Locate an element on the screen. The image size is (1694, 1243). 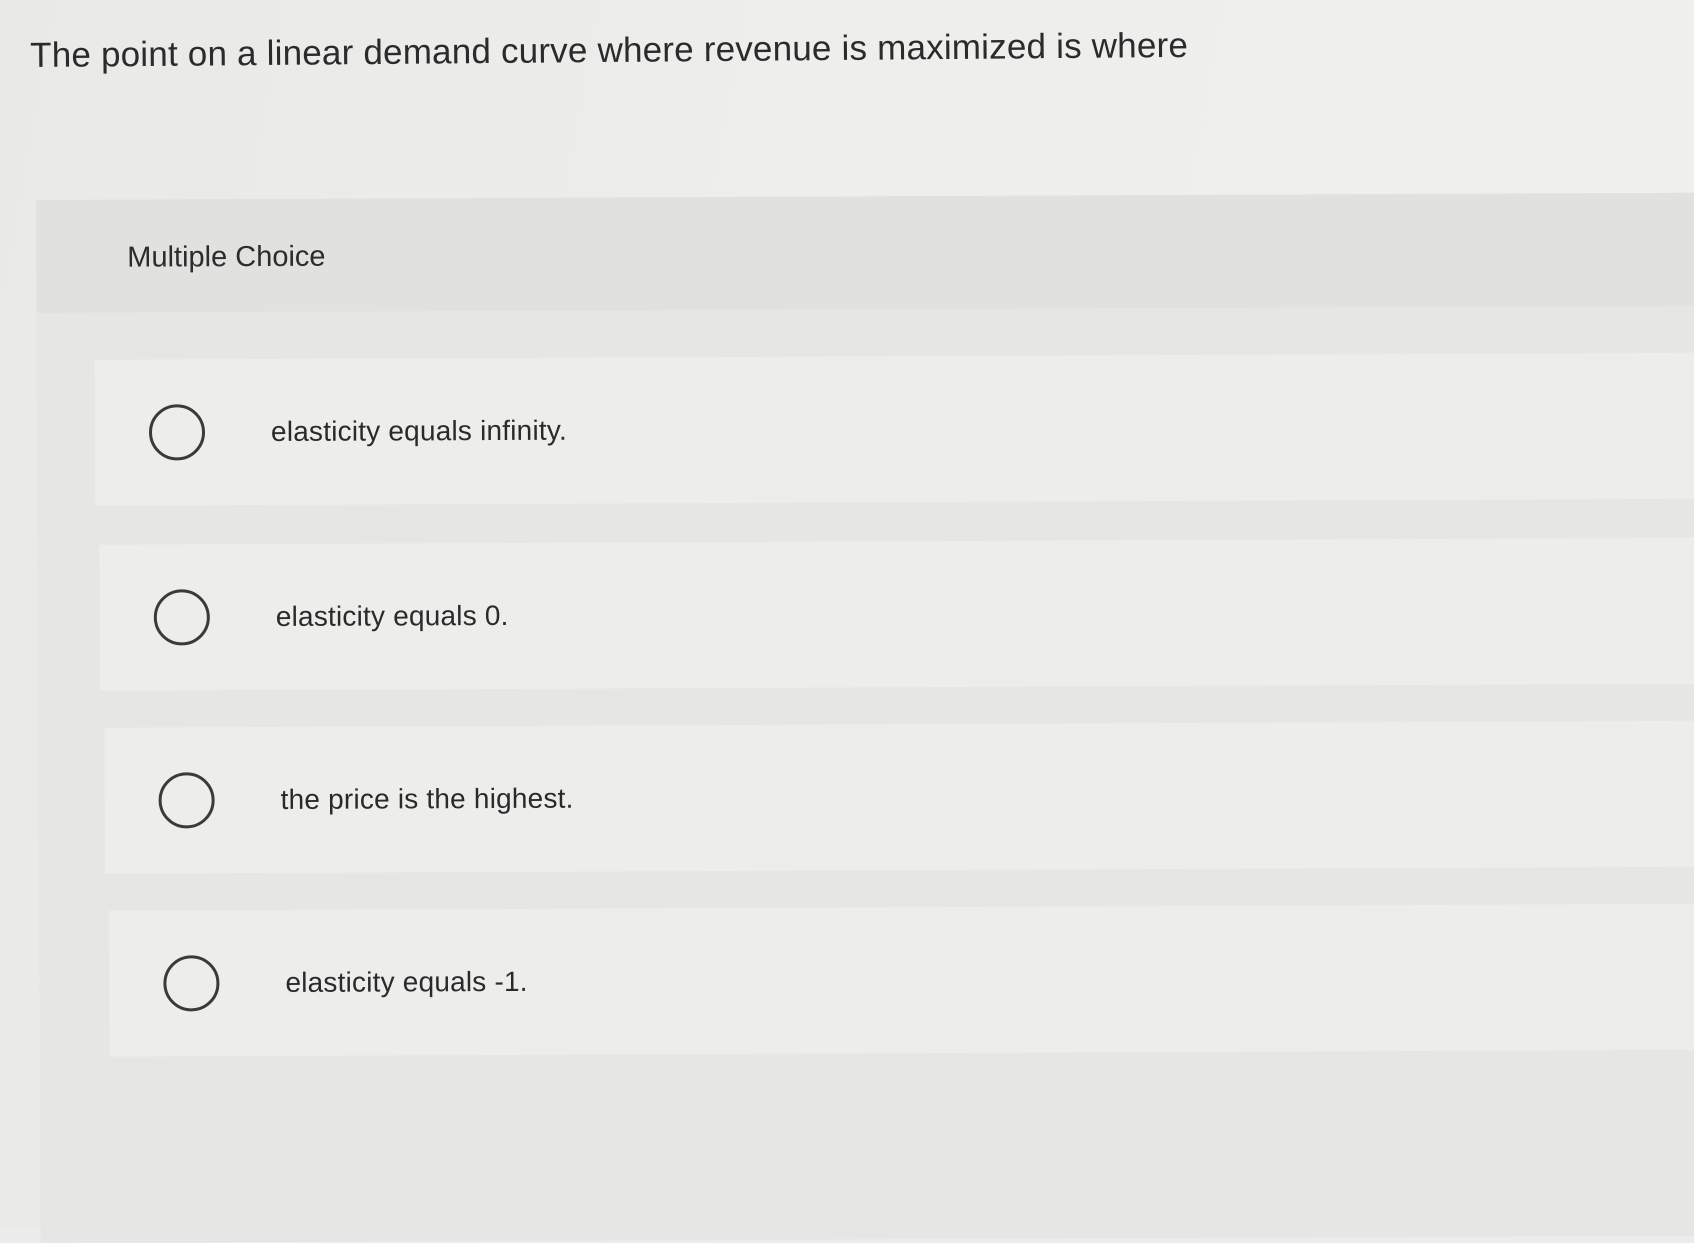
choice-option-2: elasticity equals 0. is located at coordinates (896, 614).